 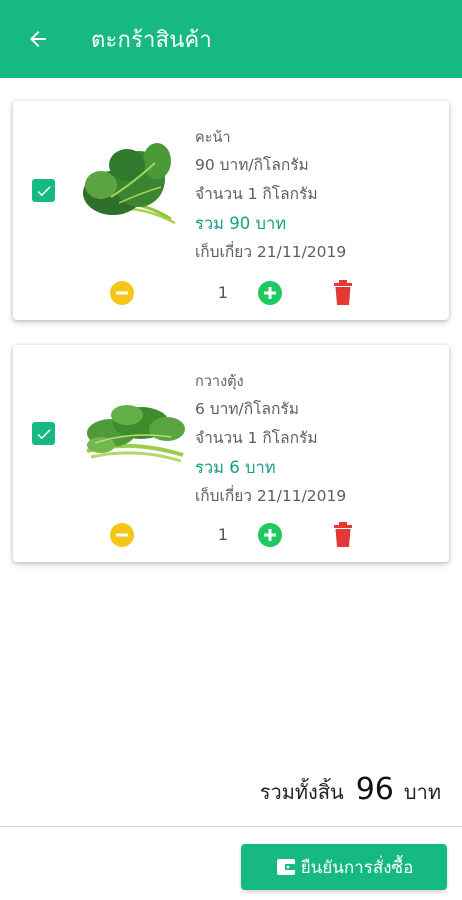 What do you see at coordinates (129, 184) in the screenshot?
I see `product-image-kale` at bounding box center [129, 184].